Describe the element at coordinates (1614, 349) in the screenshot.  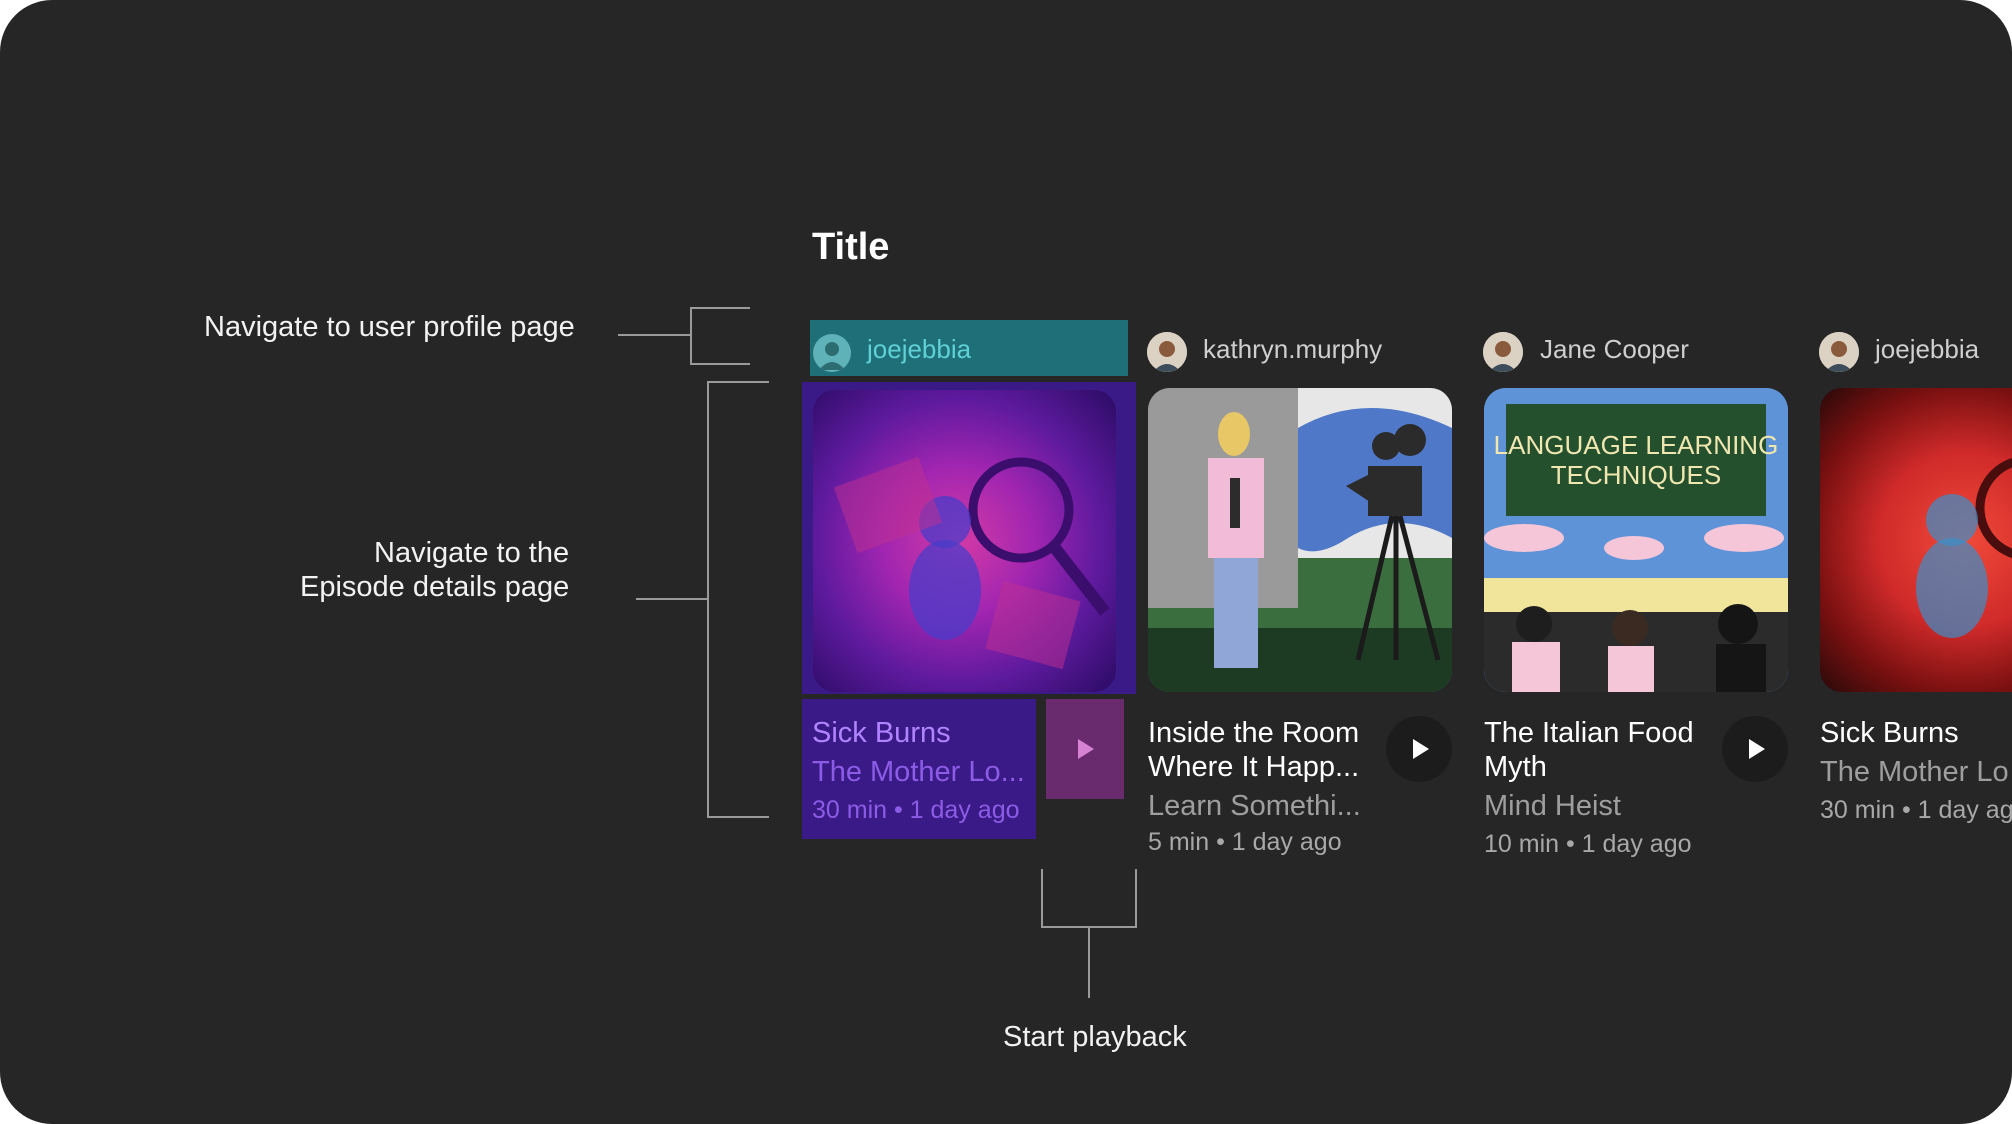
I see `card-3-username: Jane Cooper` at that location.